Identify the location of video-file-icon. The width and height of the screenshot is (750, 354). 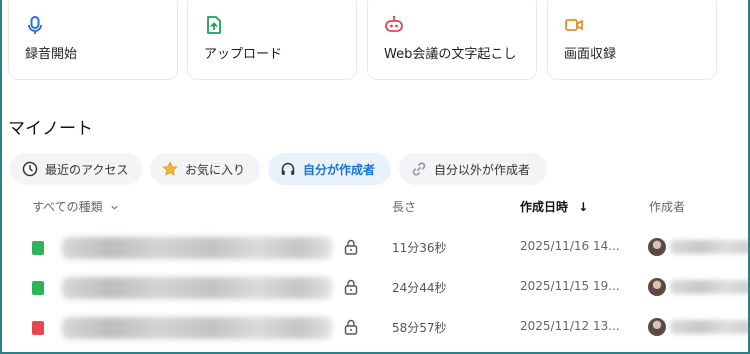
(38, 328).